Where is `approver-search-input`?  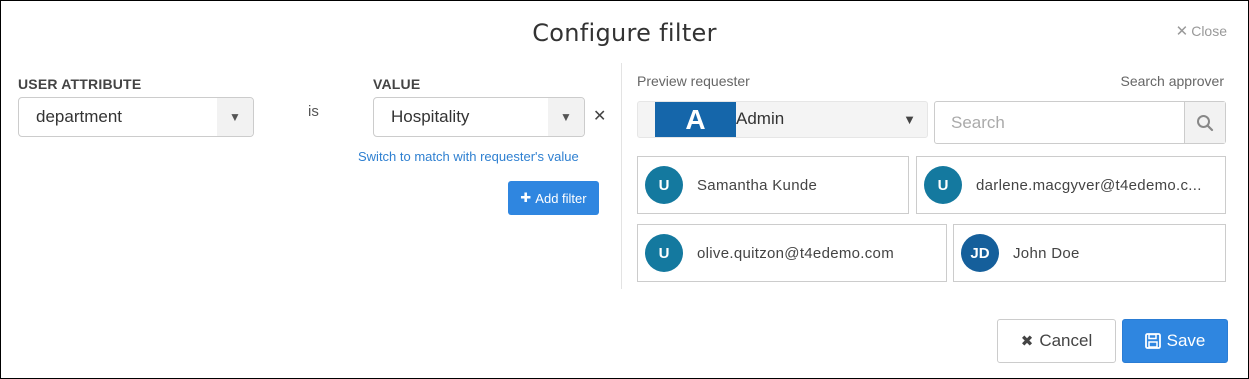
approver-search-input is located at coordinates (1059, 122).